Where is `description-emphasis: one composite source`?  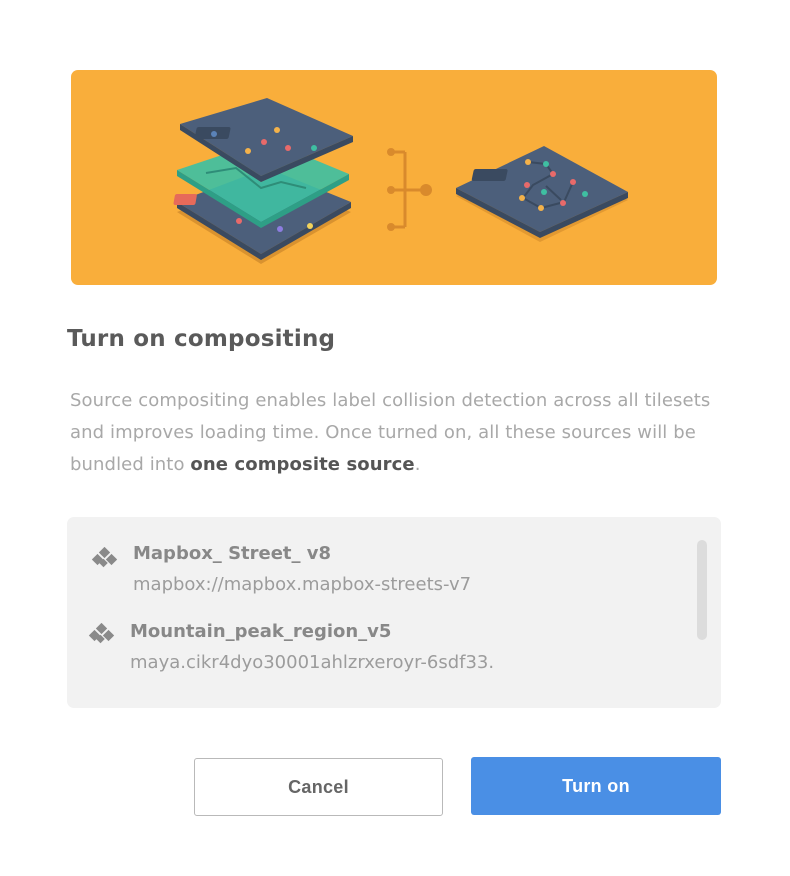
description-emphasis: one composite source is located at coordinates (302, 464).